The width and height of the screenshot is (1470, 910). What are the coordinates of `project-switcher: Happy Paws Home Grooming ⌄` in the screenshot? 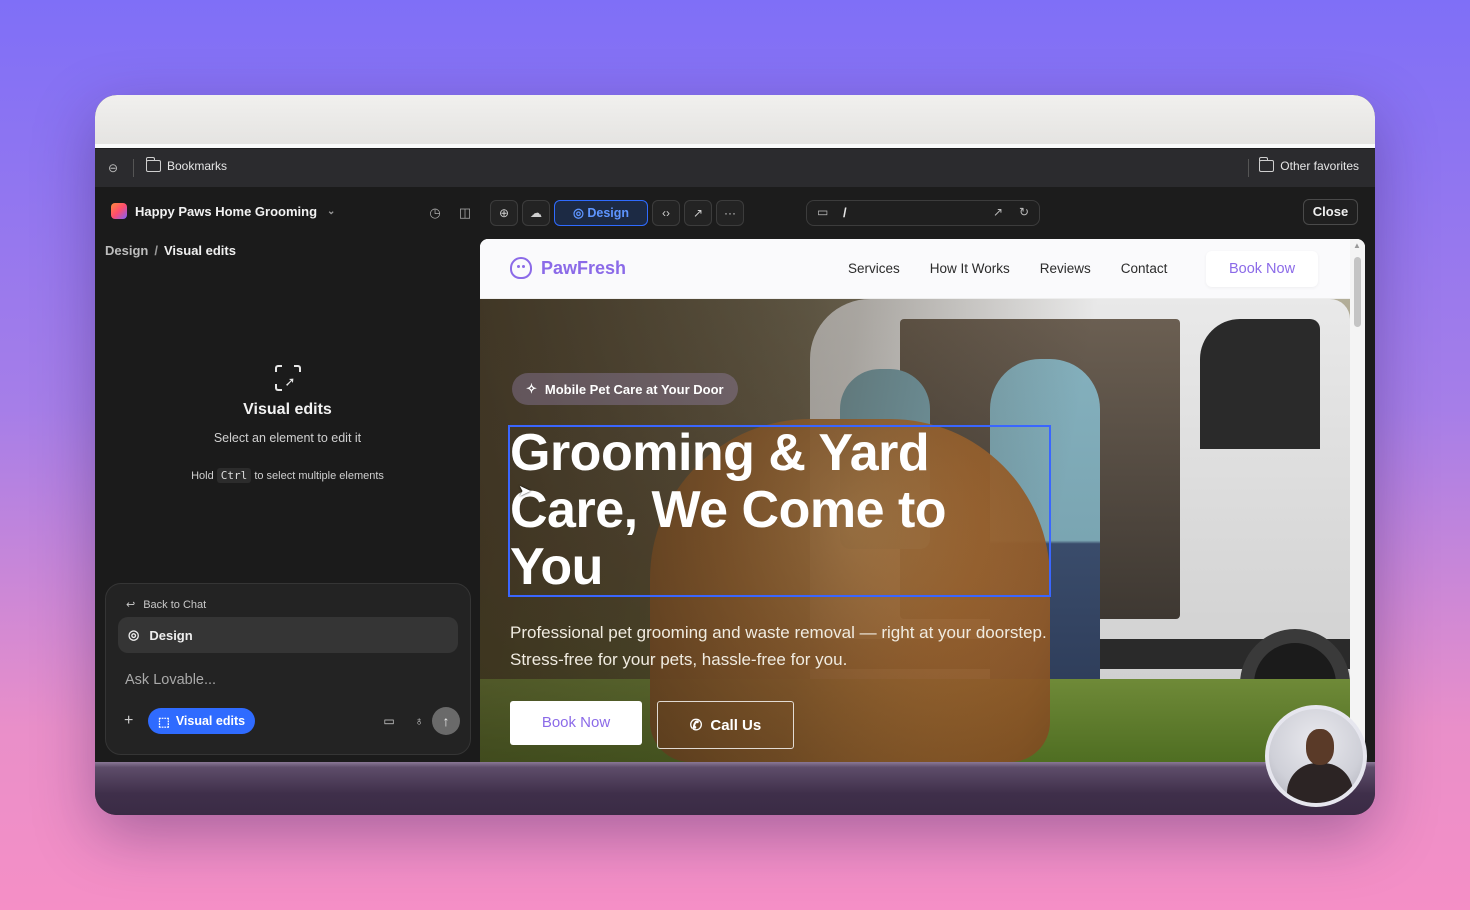 It's located at (223, 211).